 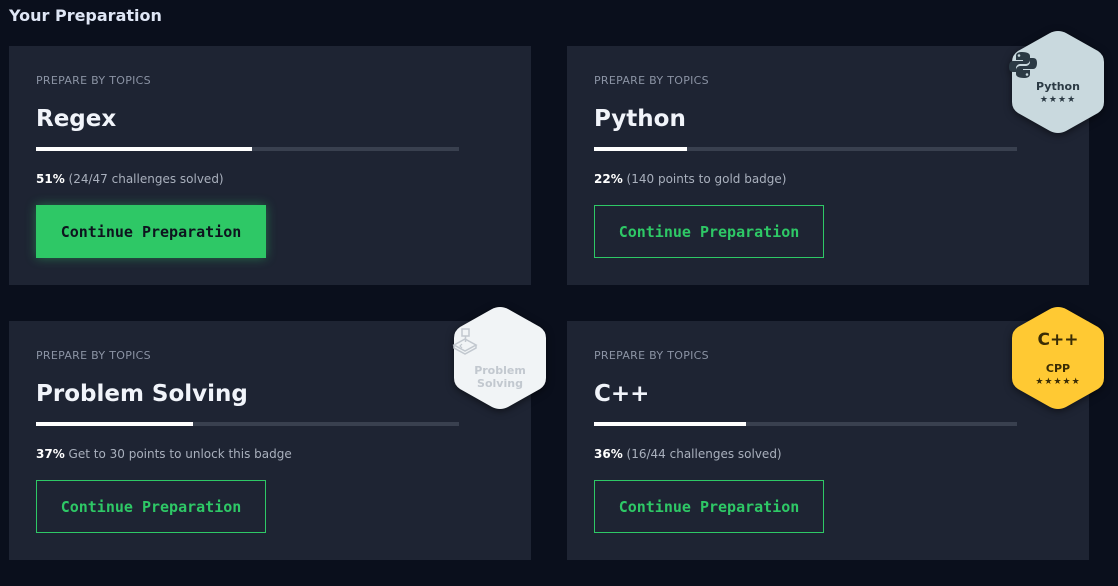 What do you see at coordinates (1058, 100) in the screenshot?
I see `badge-stars: ★★★★` at bounding box center [1058, 100].